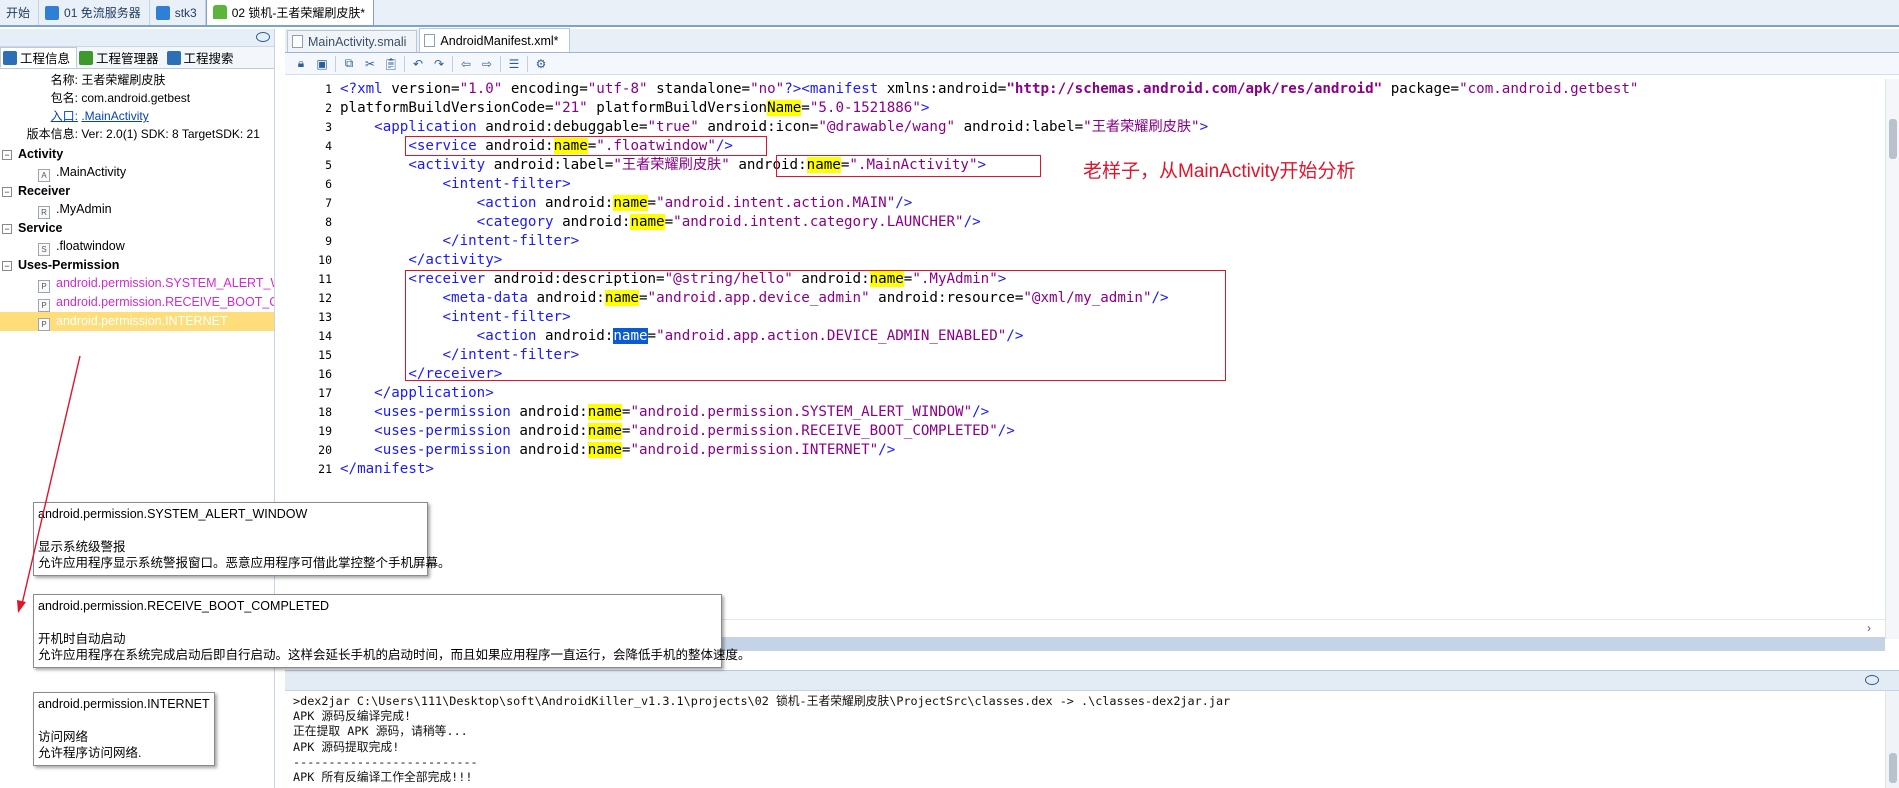 The image size is (1899, 788). I want to click on forward-icon: ⇨, so click(487, 64).